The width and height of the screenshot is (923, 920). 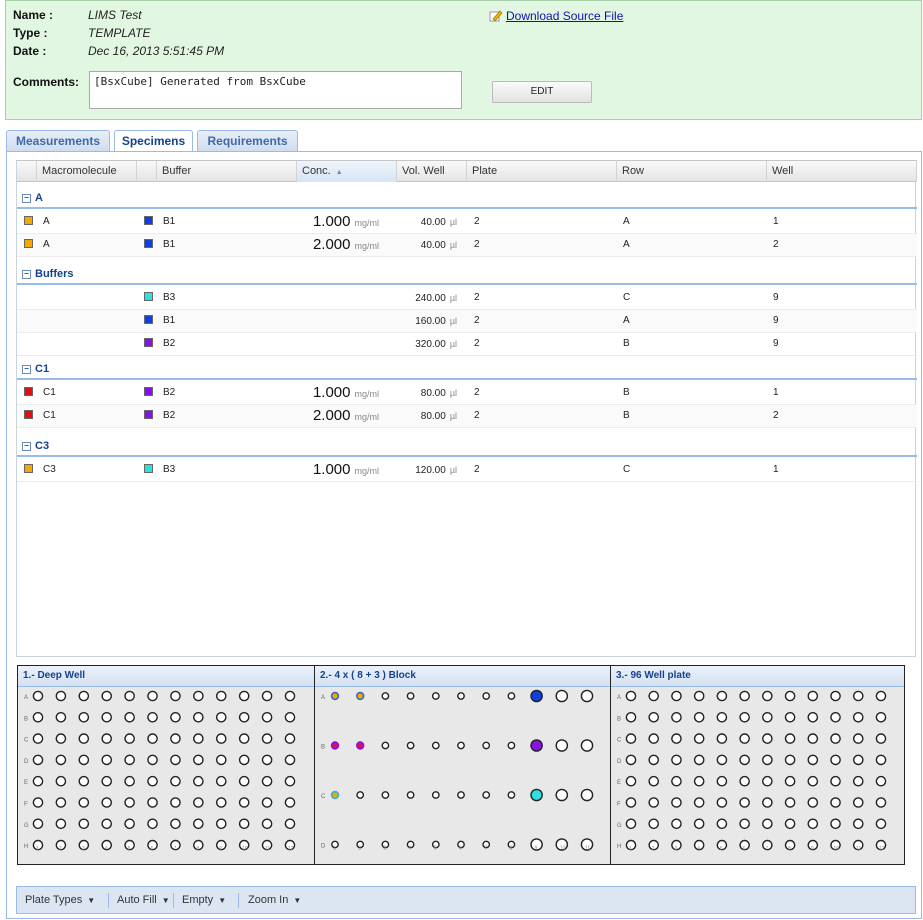 What do you see at coordinates (467, 416) in the screenshot?
I see `table-row: C1 B2 2.000 mg/ml 80.00 µl 2 B 2` at bounding box center [467, 416].